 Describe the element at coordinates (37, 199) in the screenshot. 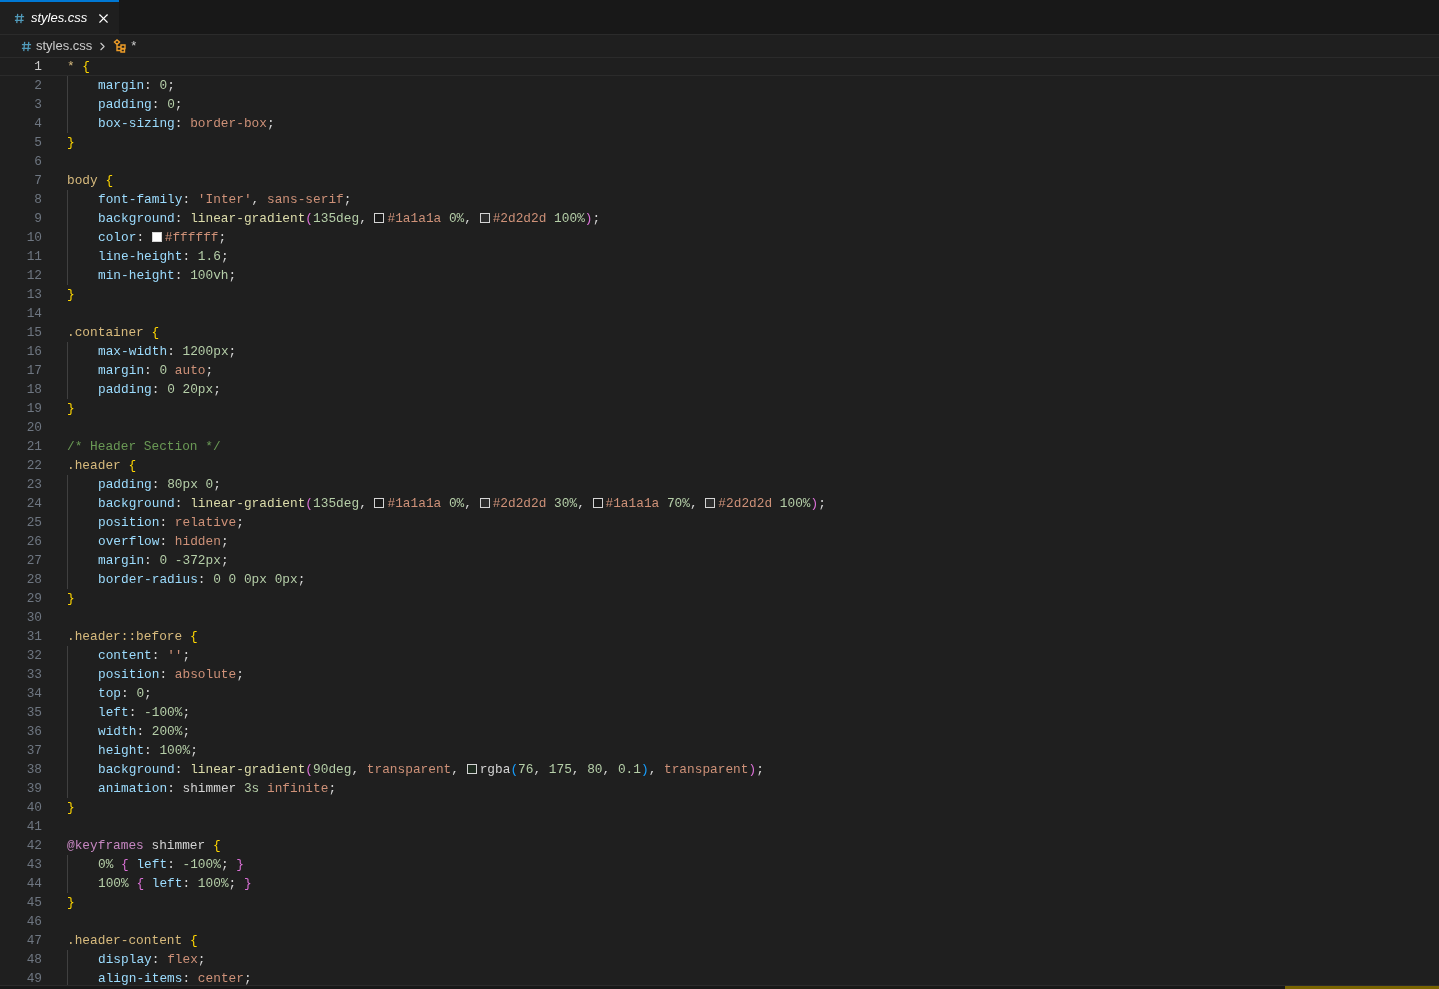

I see `line-number: 8` at that location.